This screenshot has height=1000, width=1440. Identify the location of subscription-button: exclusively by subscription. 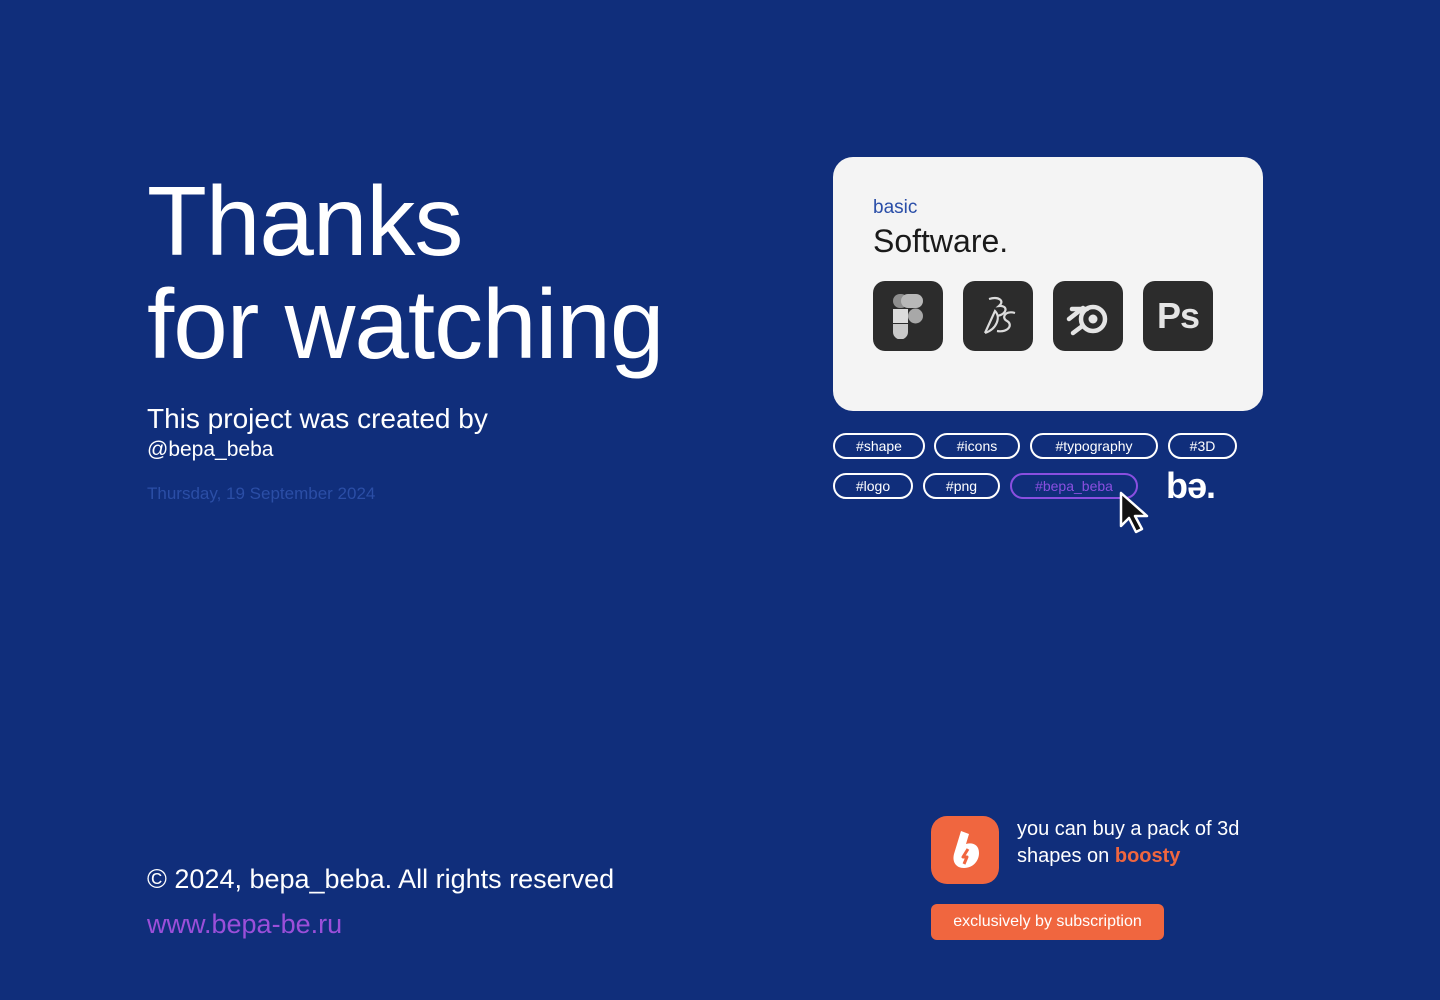
(1047, 922).